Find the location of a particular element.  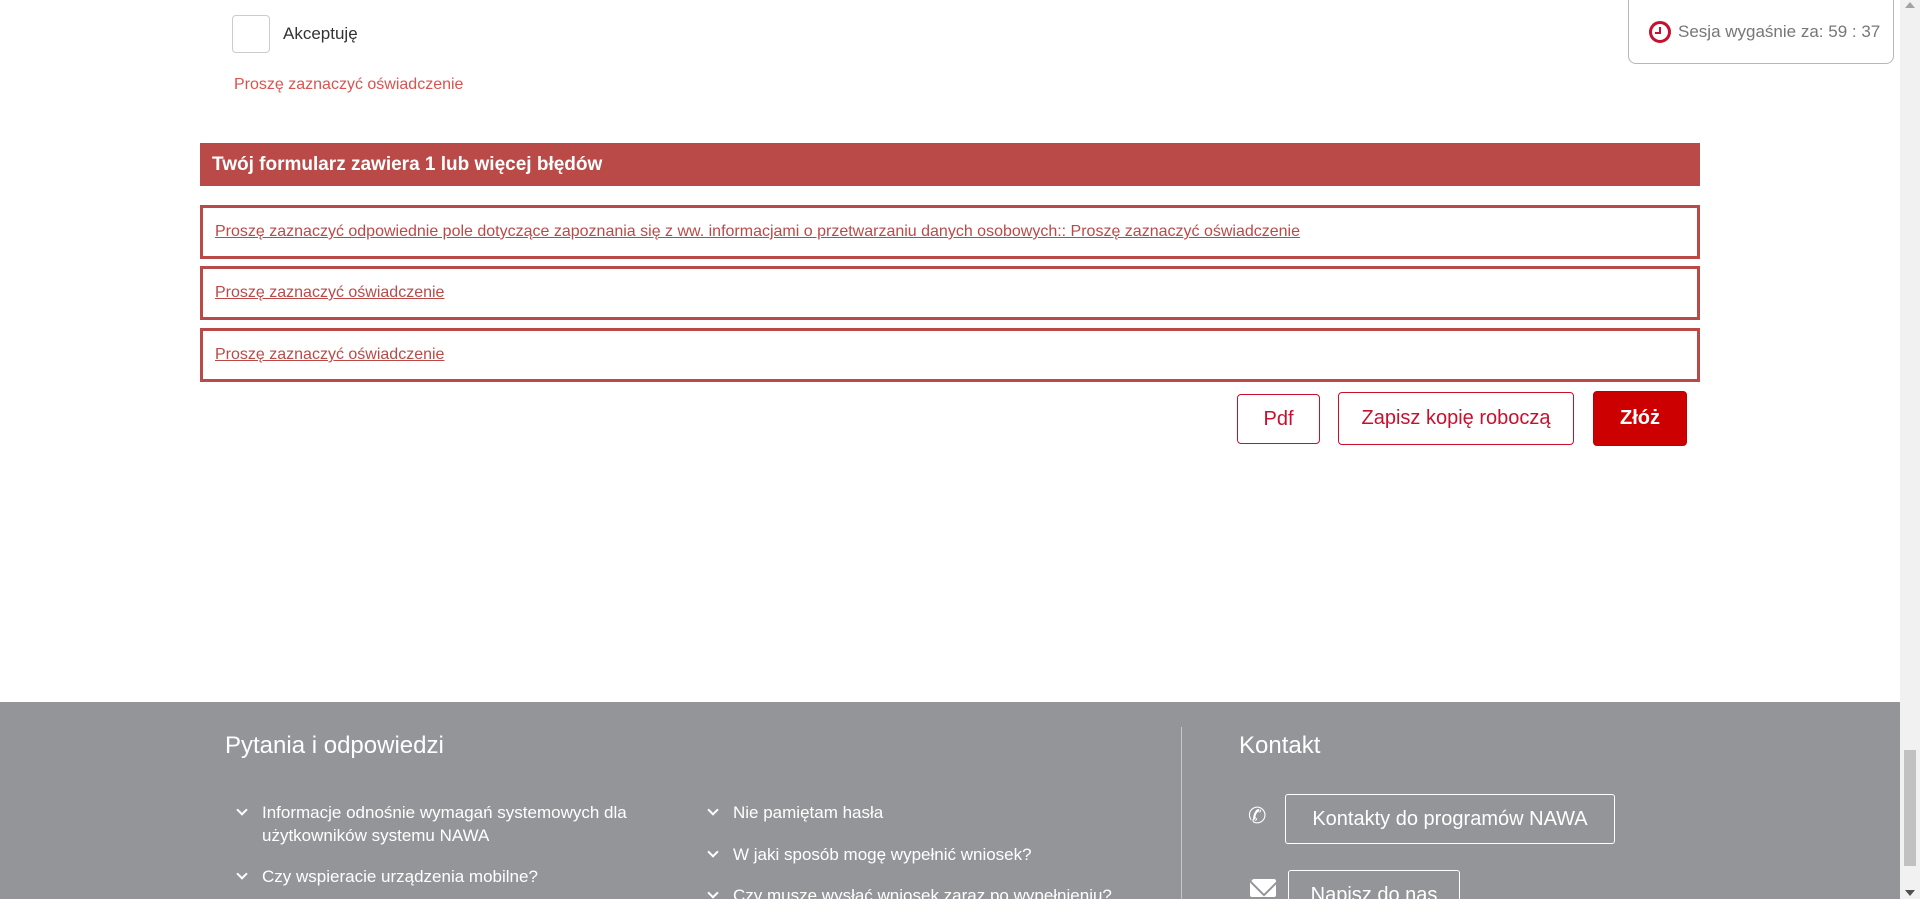

session-timer: Sesja wygaśnie za: 59 : 37 is located at coordinates (1761, 32).